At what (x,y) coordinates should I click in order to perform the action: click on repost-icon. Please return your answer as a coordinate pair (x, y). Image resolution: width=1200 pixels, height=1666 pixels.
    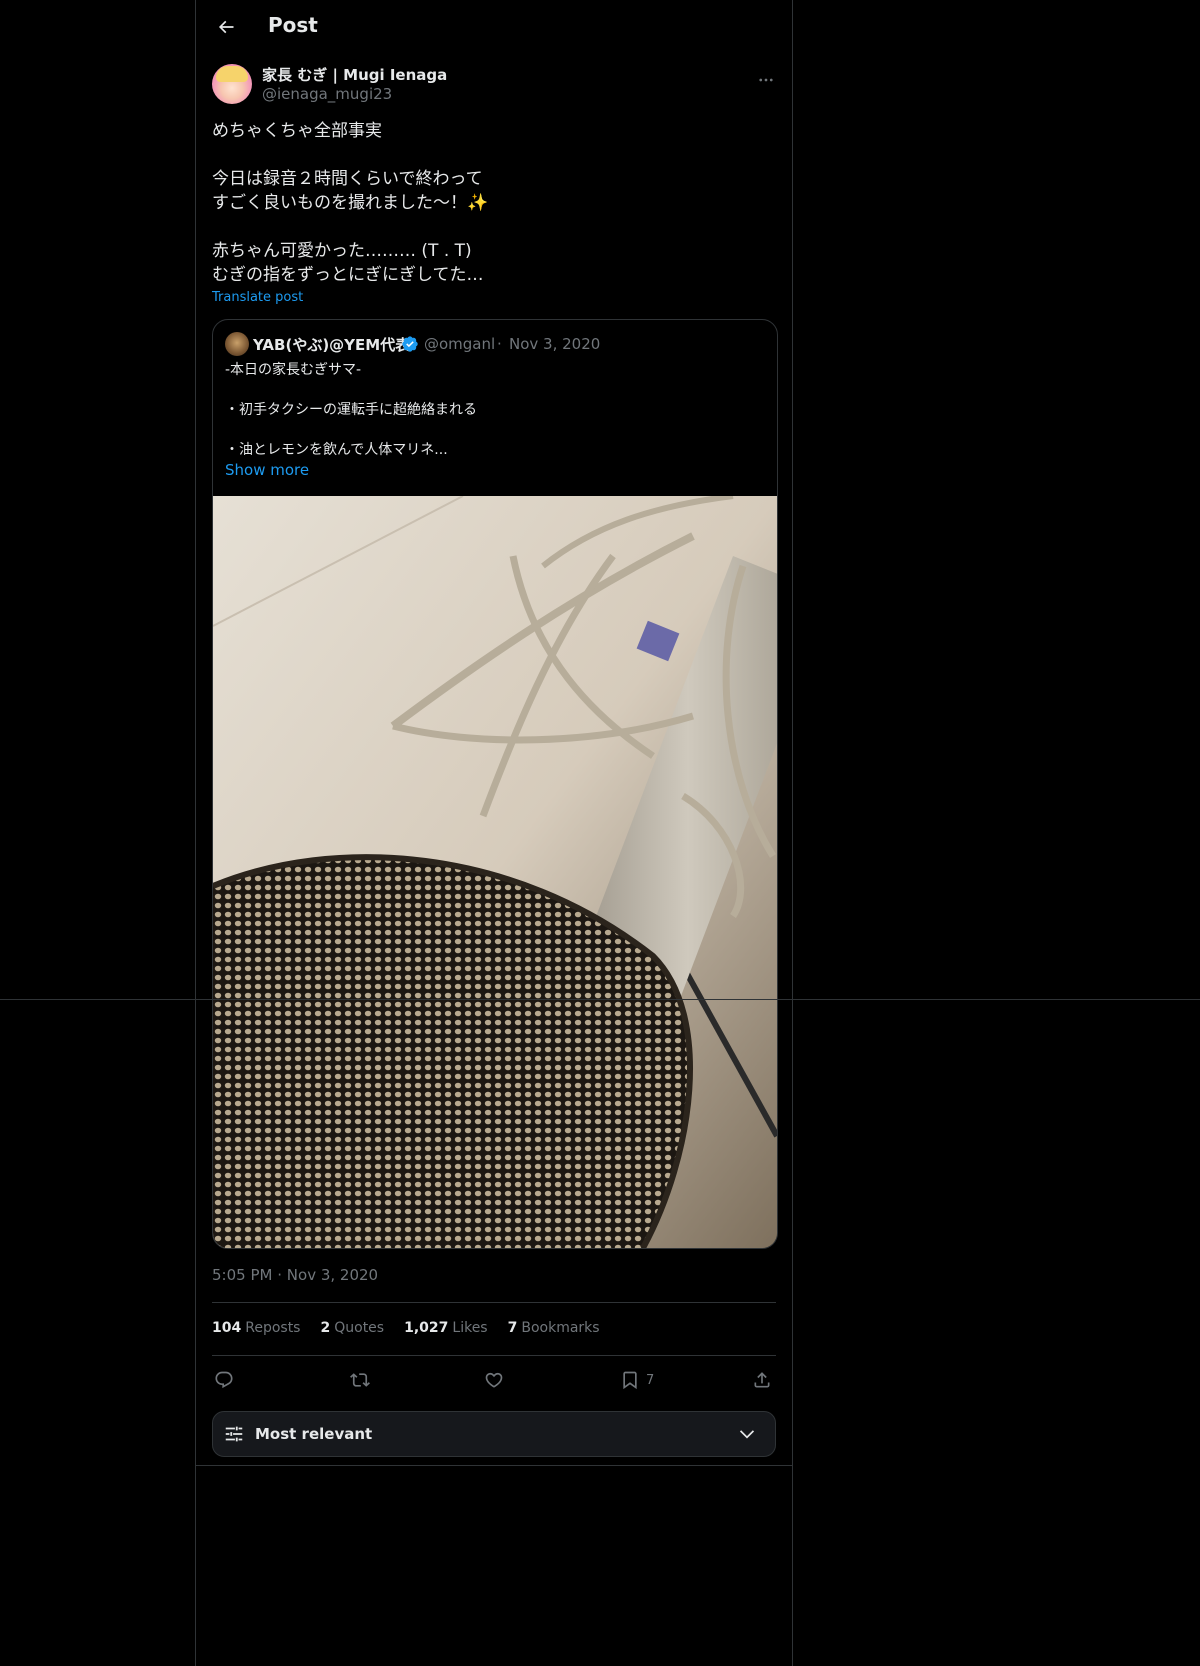
    Looking at the image, I should click on (360, 1380).